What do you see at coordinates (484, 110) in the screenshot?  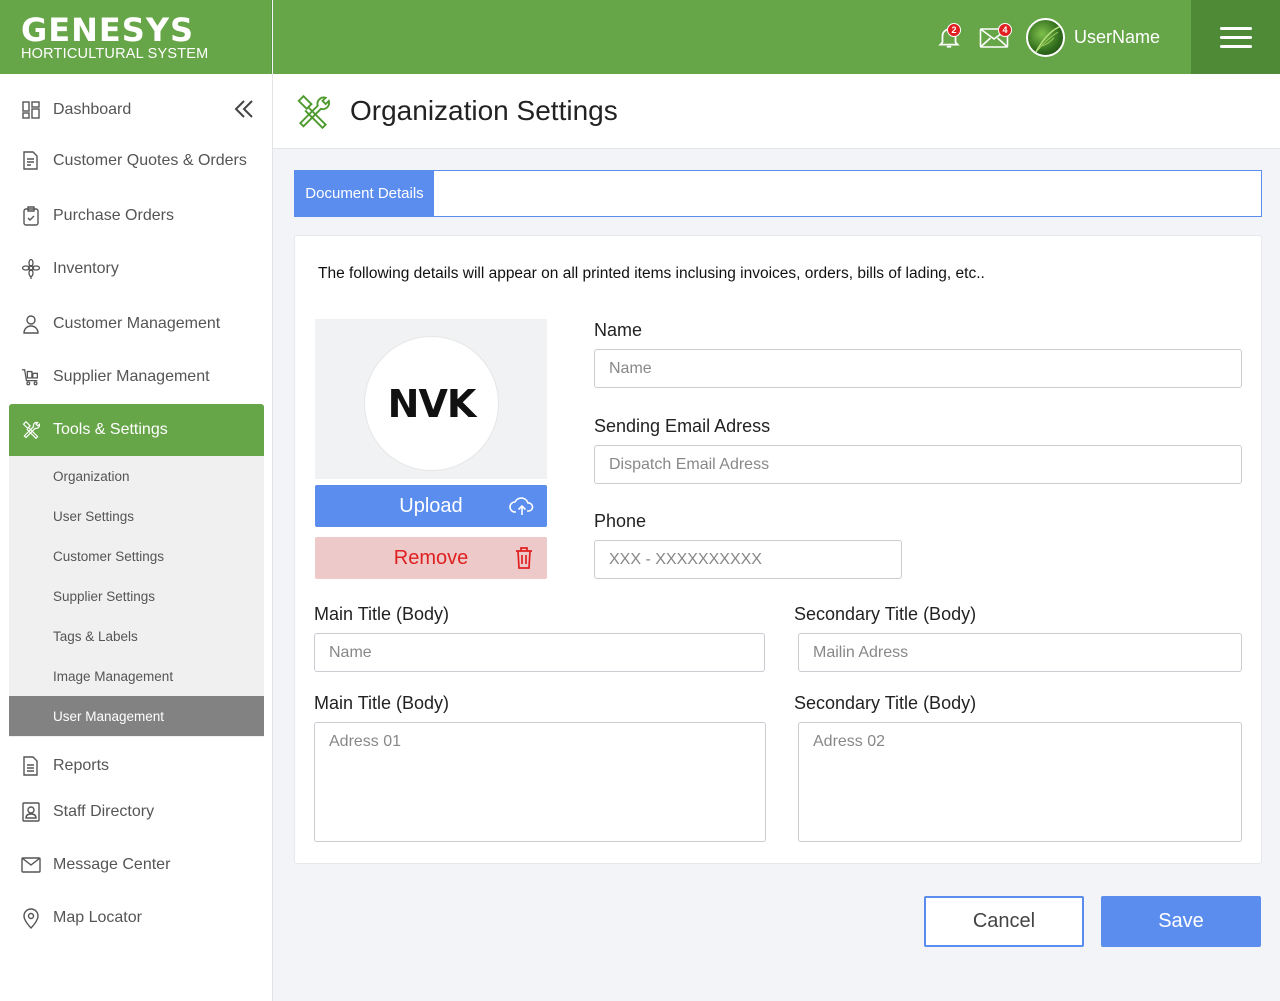 I see `page-title: Organization Settings` at bounding box center [484, 110].